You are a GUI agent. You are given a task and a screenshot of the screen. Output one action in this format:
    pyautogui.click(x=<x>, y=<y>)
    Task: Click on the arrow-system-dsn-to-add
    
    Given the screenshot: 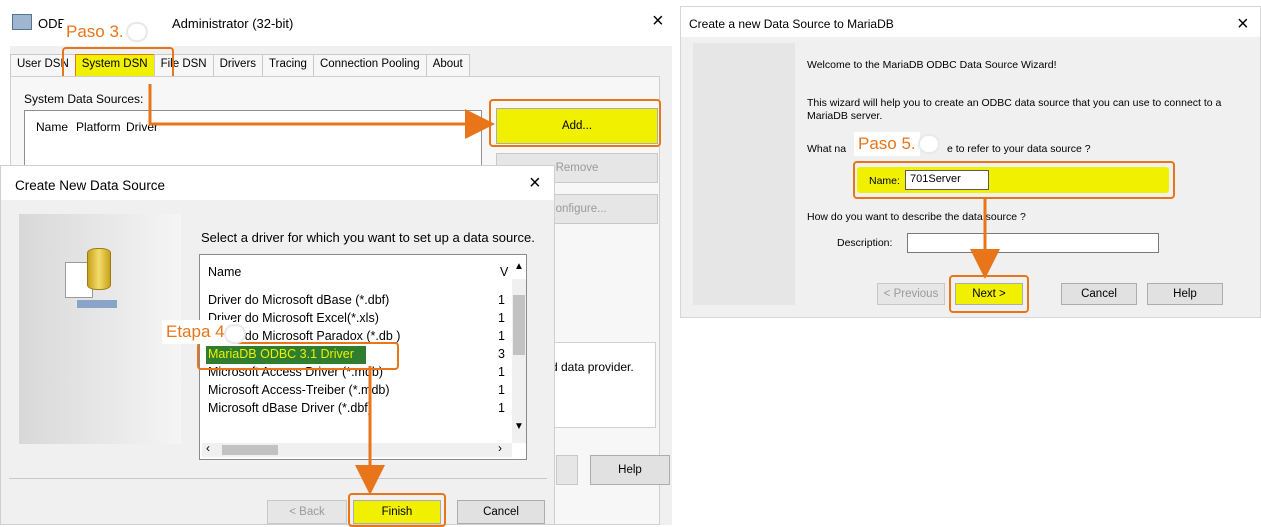 What is the action you would take?
    pyautogui.click(x=321, y=111)
    